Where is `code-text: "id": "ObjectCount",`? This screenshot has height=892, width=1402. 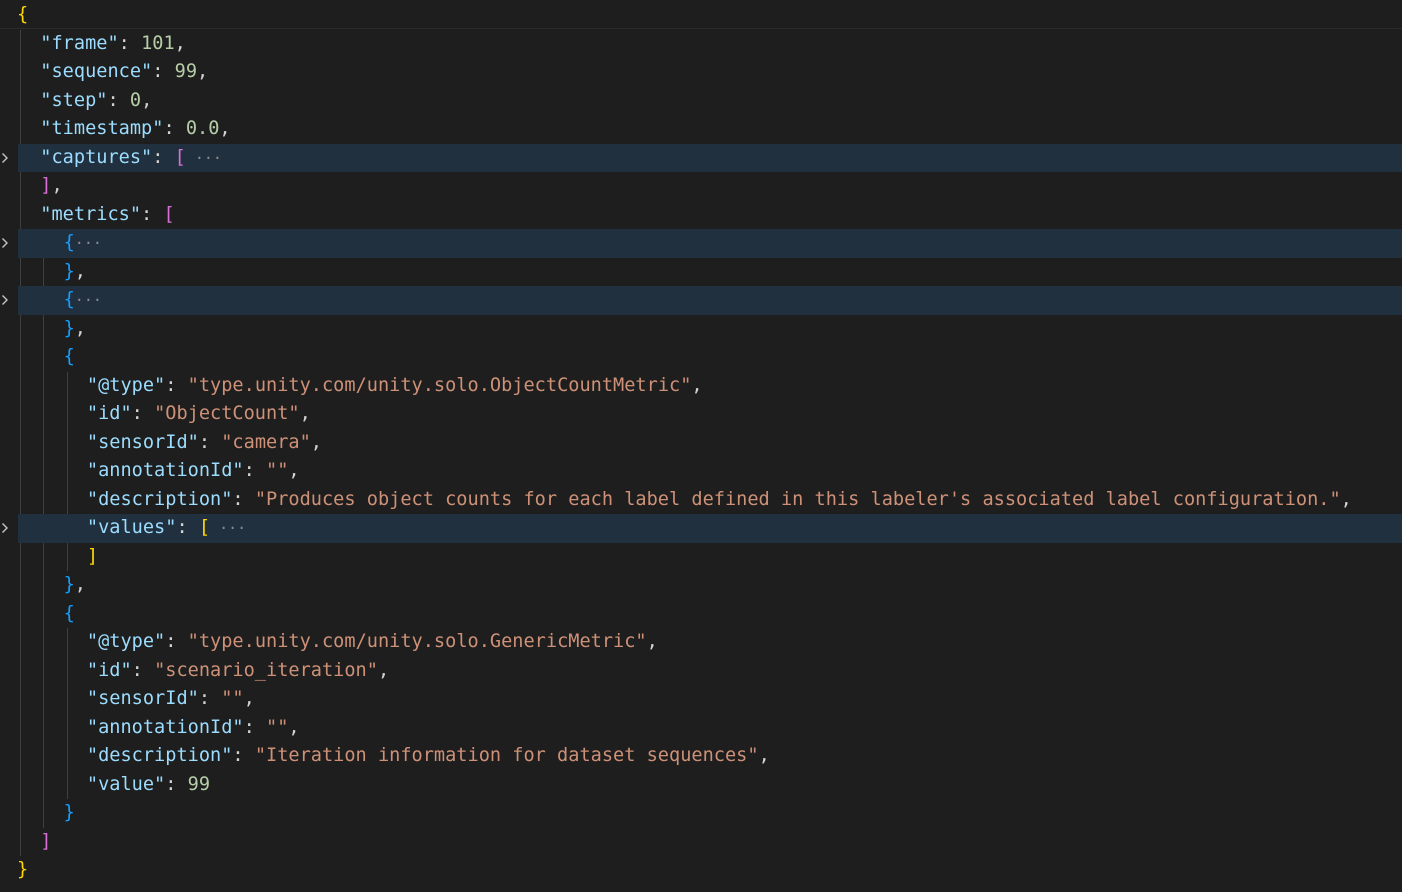
code-text: "id": "ObjectCount", is located at coordinates (199, 414).